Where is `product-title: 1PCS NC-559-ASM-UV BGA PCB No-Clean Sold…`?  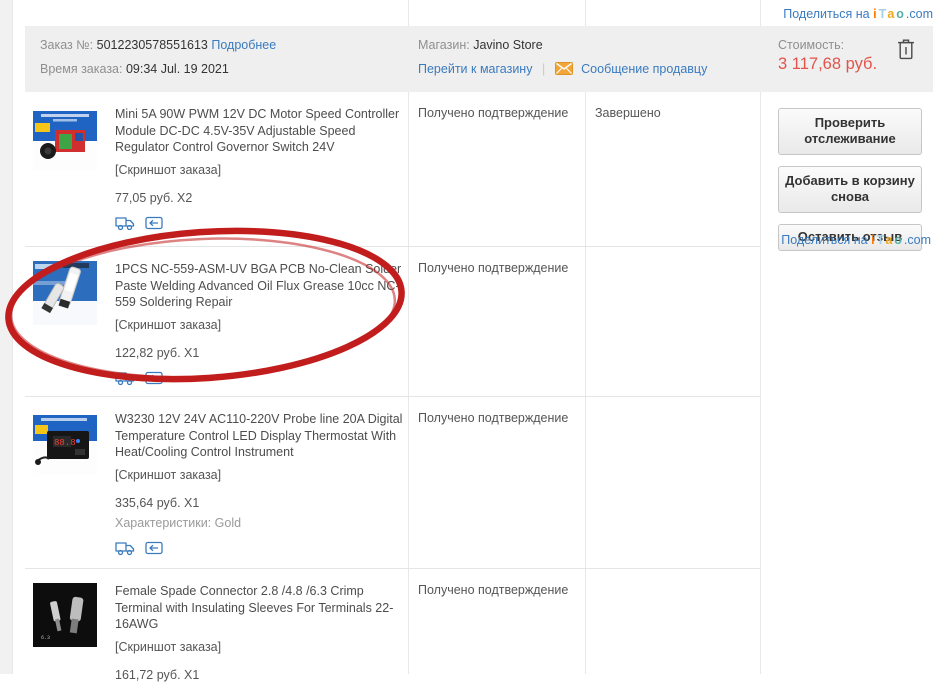
product-title: 1PCS NC-559-ASM-UV BGA PCB No-Clean Sold… is located at coordinates (260, 286).